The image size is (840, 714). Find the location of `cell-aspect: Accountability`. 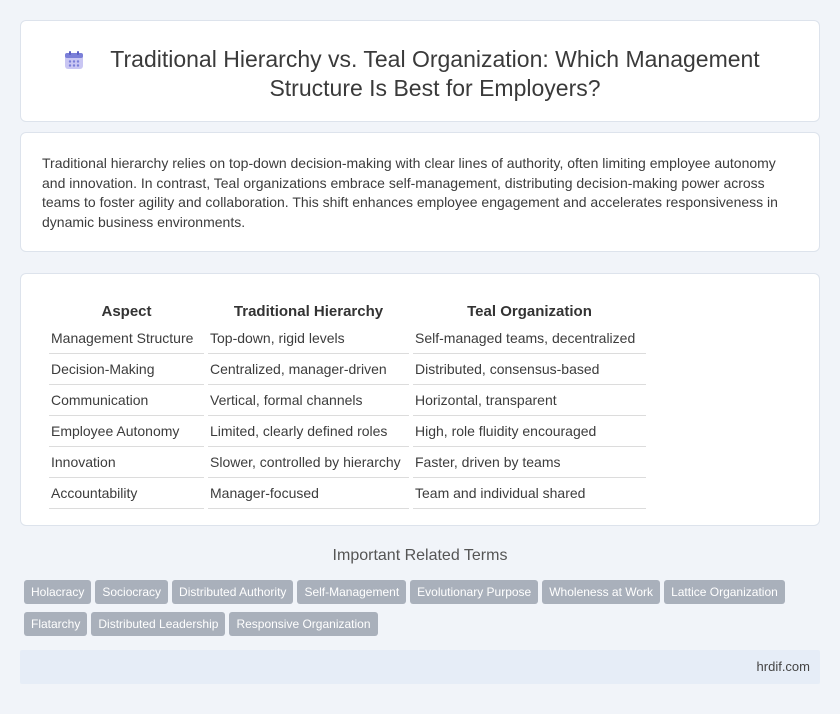

cell-aspect: Accountability is located at coordinates (126, 493).